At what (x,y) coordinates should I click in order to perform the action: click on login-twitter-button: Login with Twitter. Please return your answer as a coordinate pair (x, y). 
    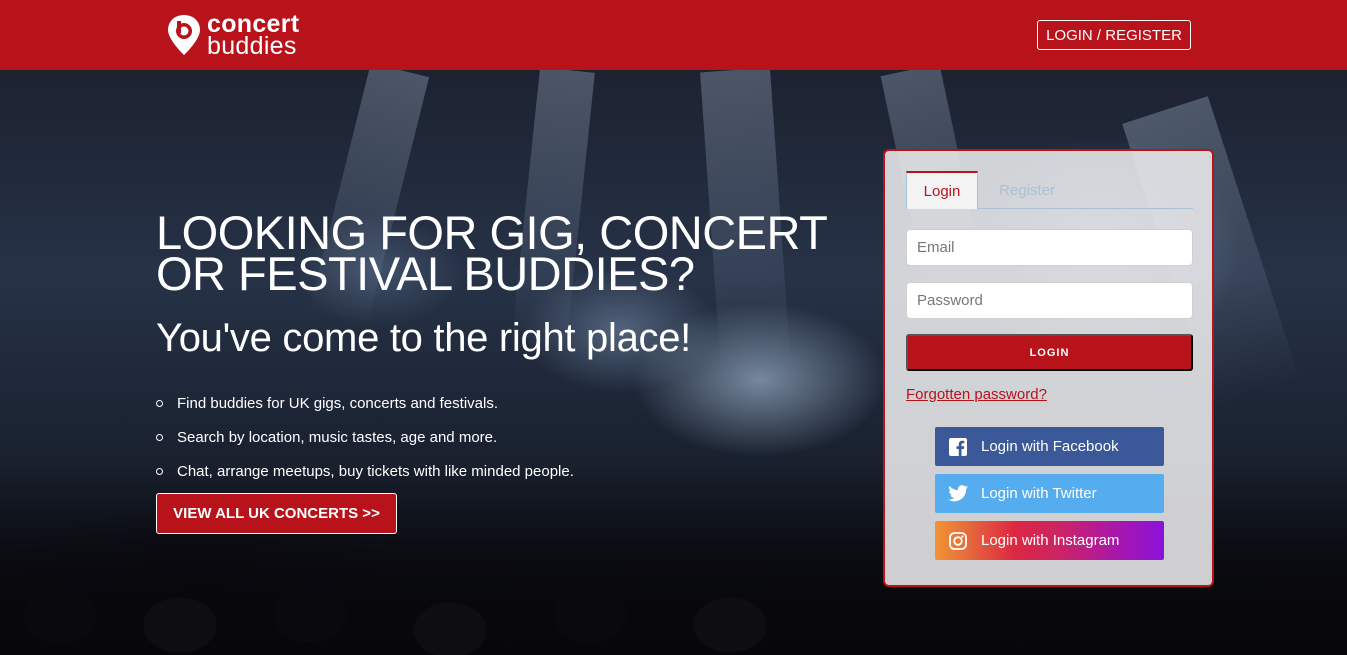
    Looking at the image, I should click on (1049, 493).